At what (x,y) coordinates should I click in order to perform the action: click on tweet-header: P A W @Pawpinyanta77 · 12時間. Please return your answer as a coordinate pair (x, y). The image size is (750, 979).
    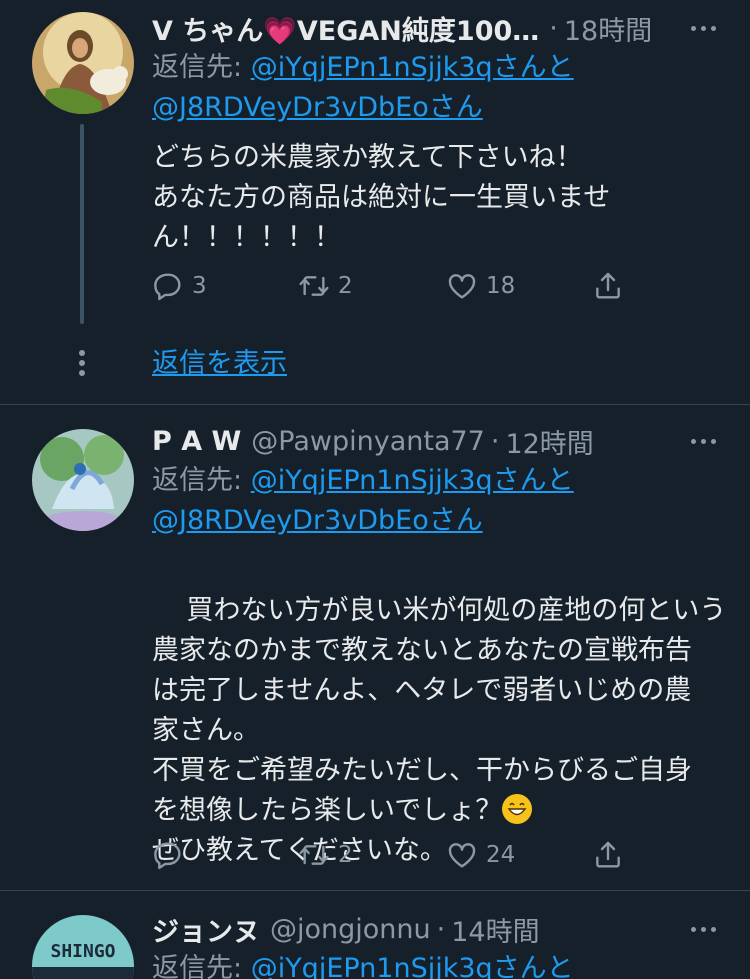
    Looking at the image, I should click on (436, 441).